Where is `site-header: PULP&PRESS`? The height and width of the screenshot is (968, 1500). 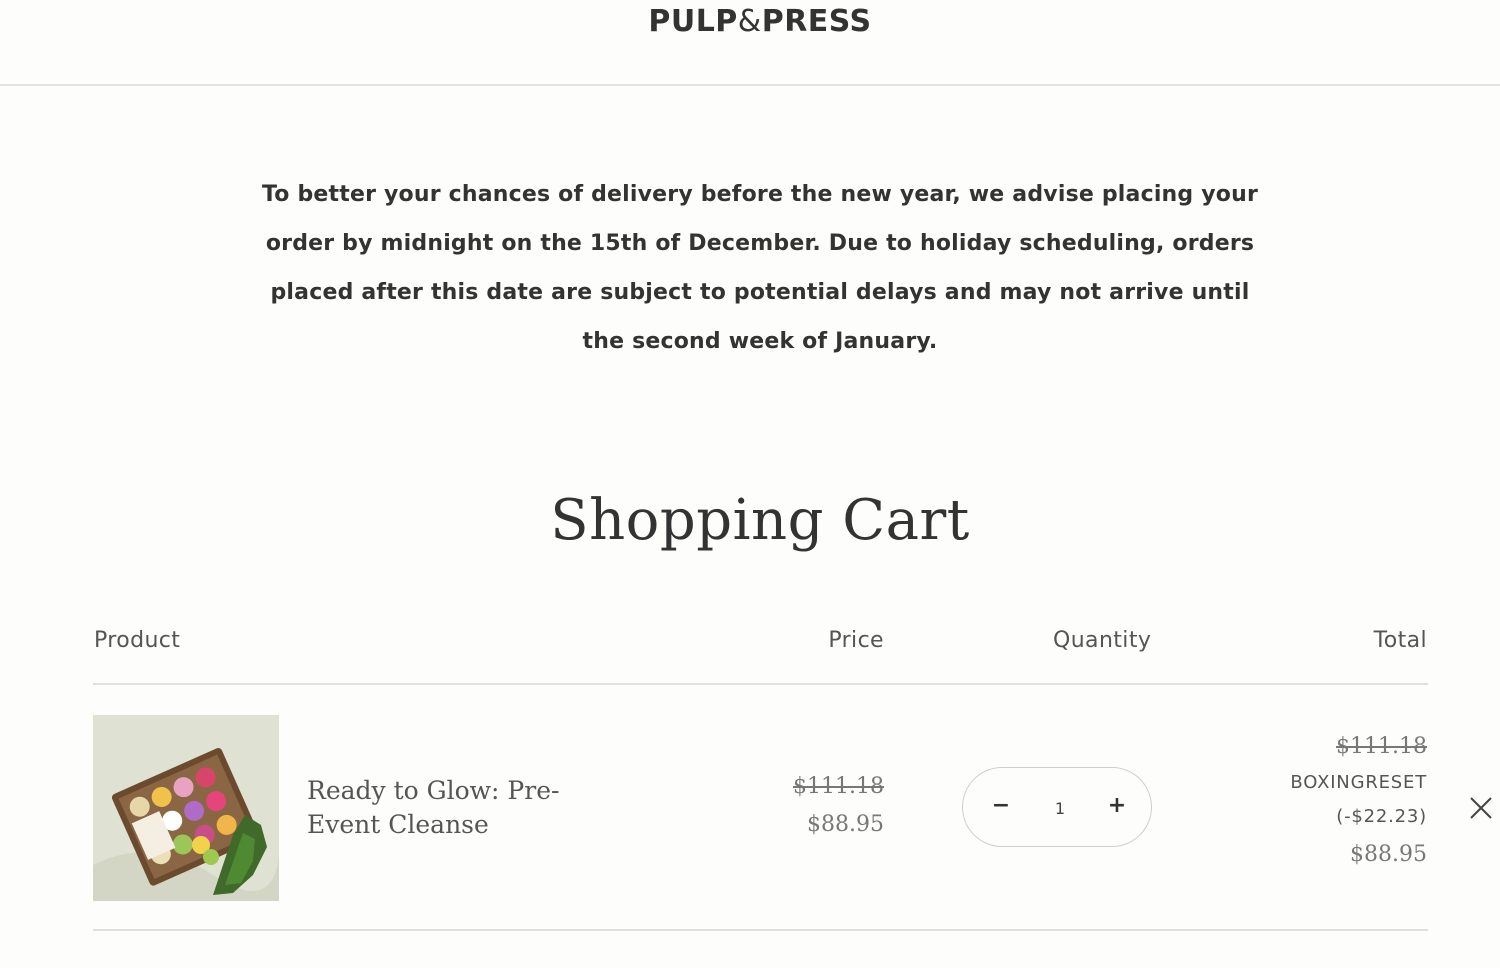 site-header: PULP&PRESS is located at coordinates (750, 43).